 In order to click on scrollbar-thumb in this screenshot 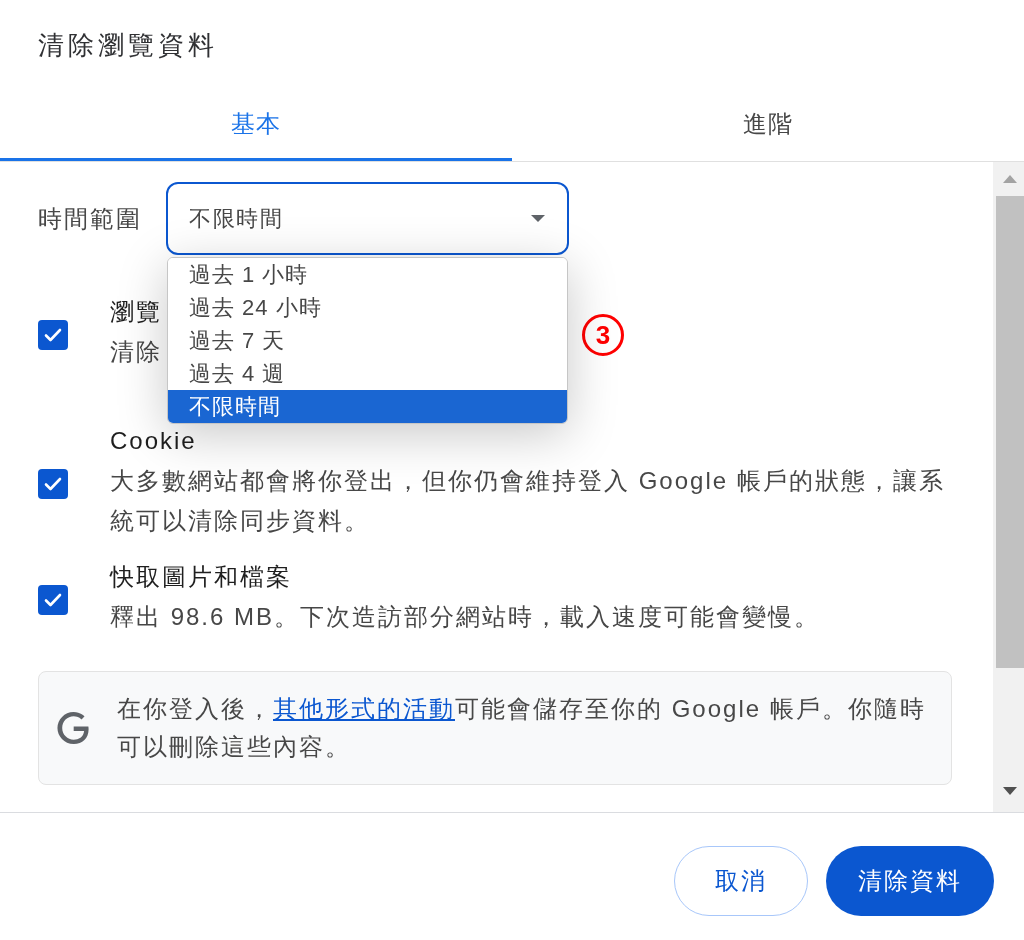, I will do `click(1010, 432)`.